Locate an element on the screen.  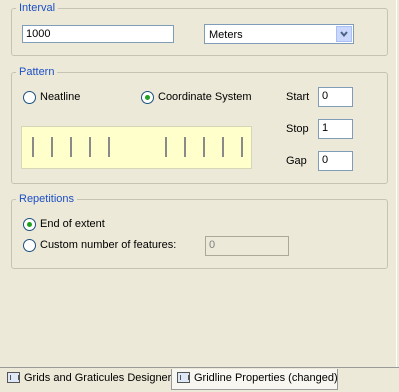
stop-input: 1 is located at coordinates (335, 129).